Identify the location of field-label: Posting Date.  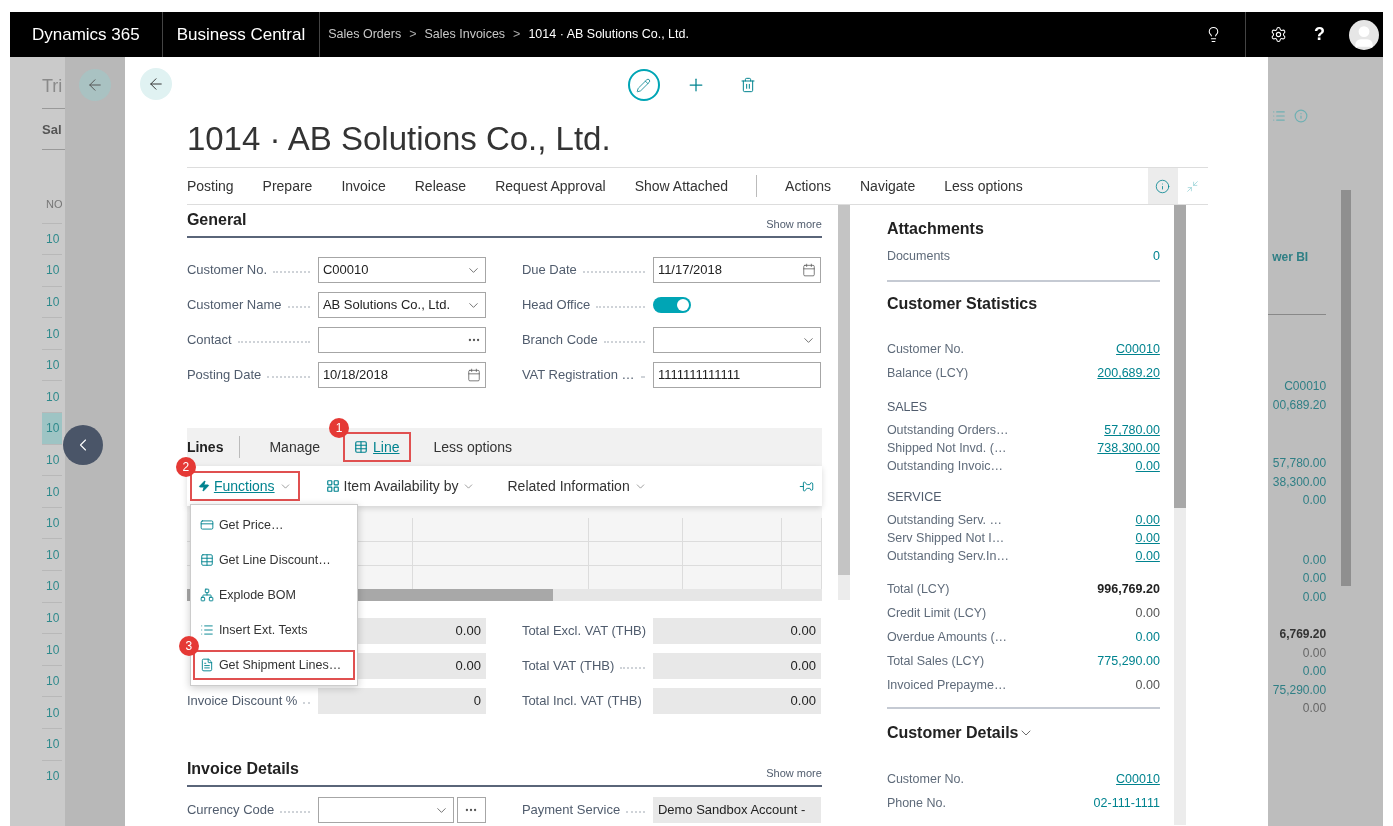
(224, 375).